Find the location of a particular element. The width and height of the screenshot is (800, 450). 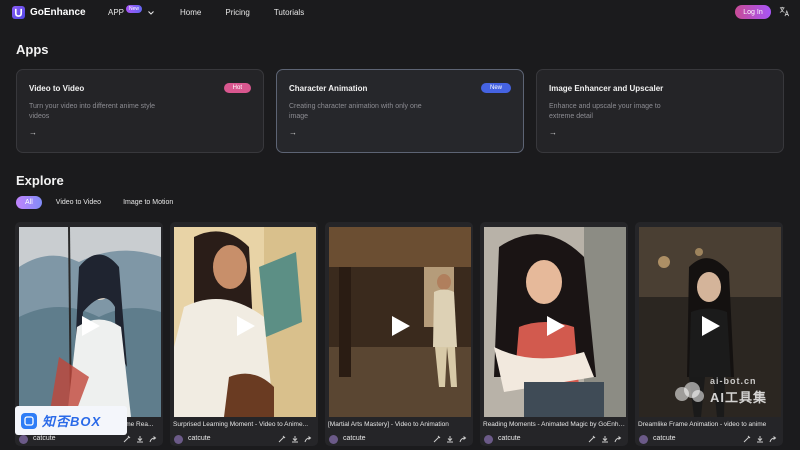

app-card-title: Character Animation is located at coordinates (328, 88).